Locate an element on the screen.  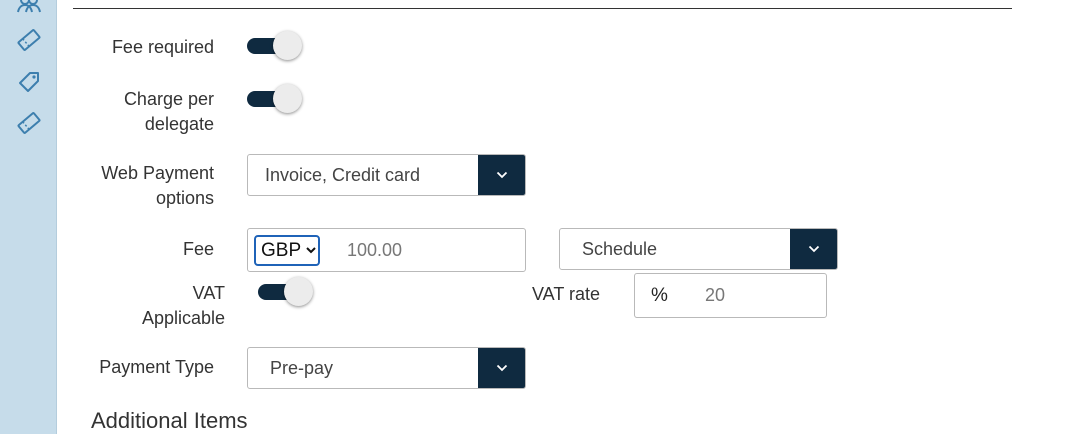
web-payment-options-select: Invoice, Credit card is located at coordinates (386, 175).